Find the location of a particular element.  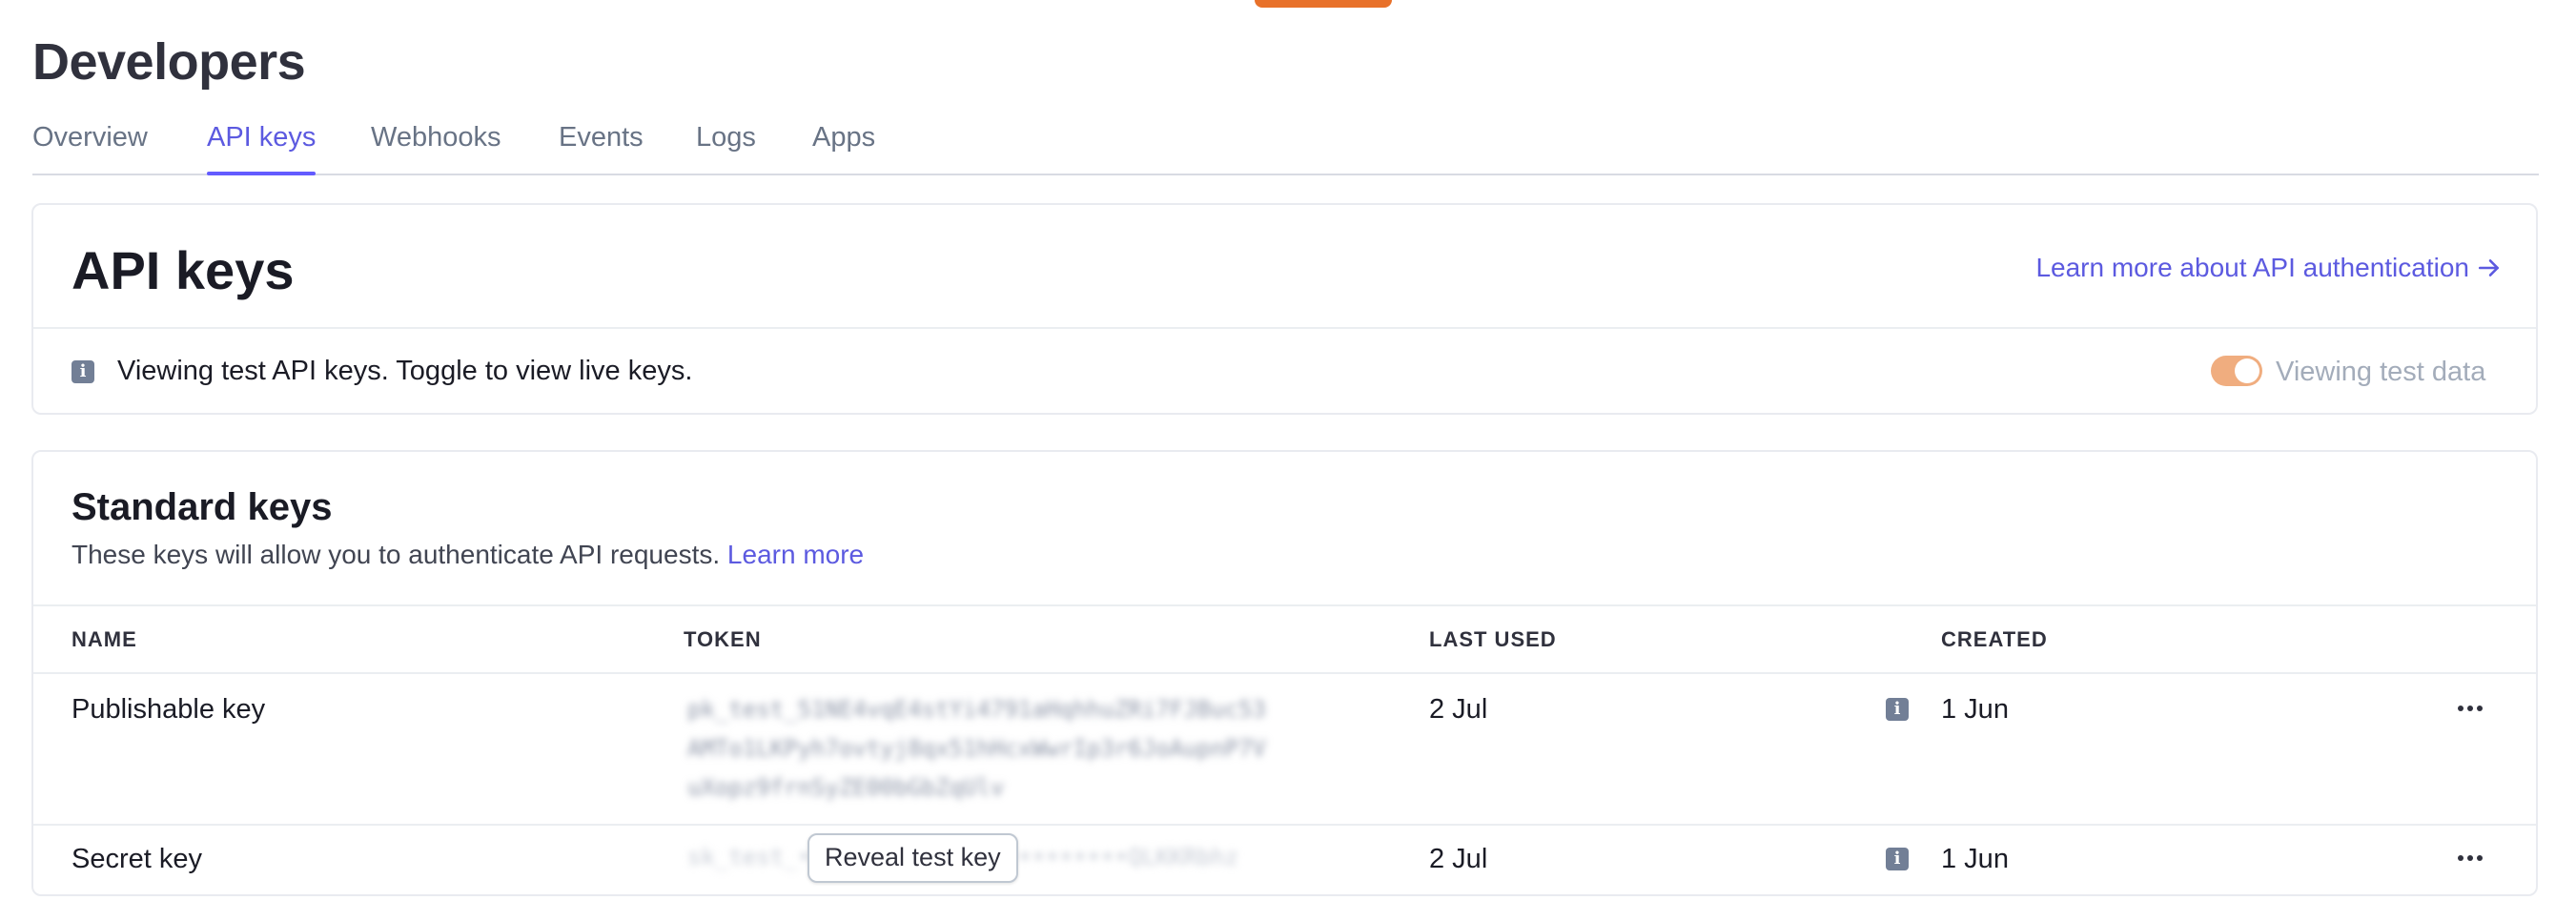

tab-overview: Overview is located at coordinates (90, 144).